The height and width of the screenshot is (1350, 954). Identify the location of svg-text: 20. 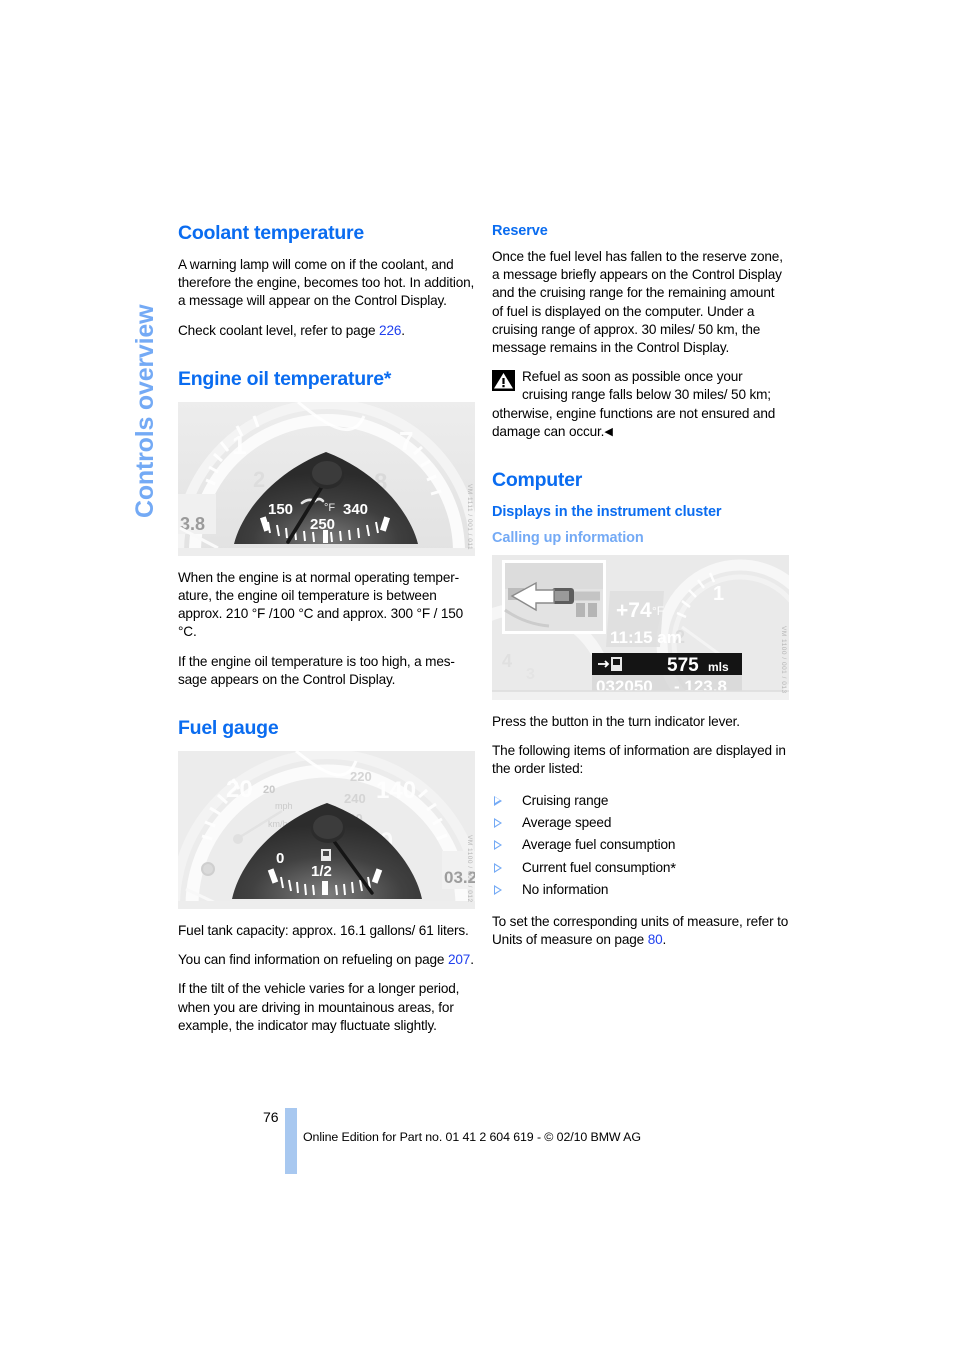
(269, 790).